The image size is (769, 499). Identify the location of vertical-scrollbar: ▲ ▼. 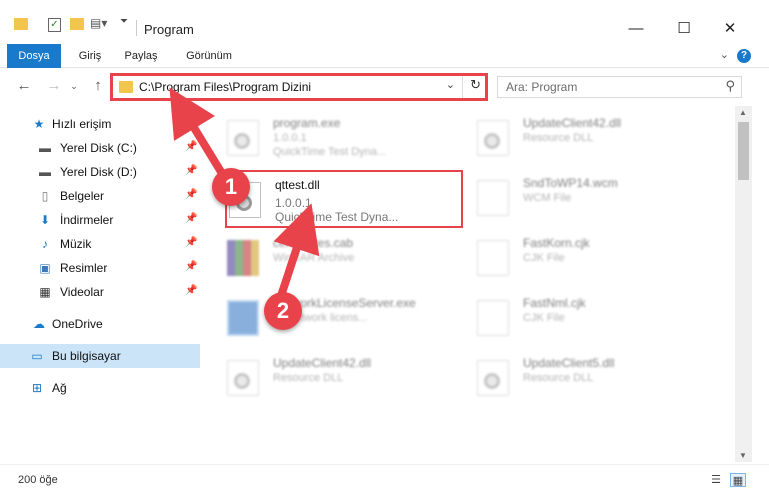
(743, 284).